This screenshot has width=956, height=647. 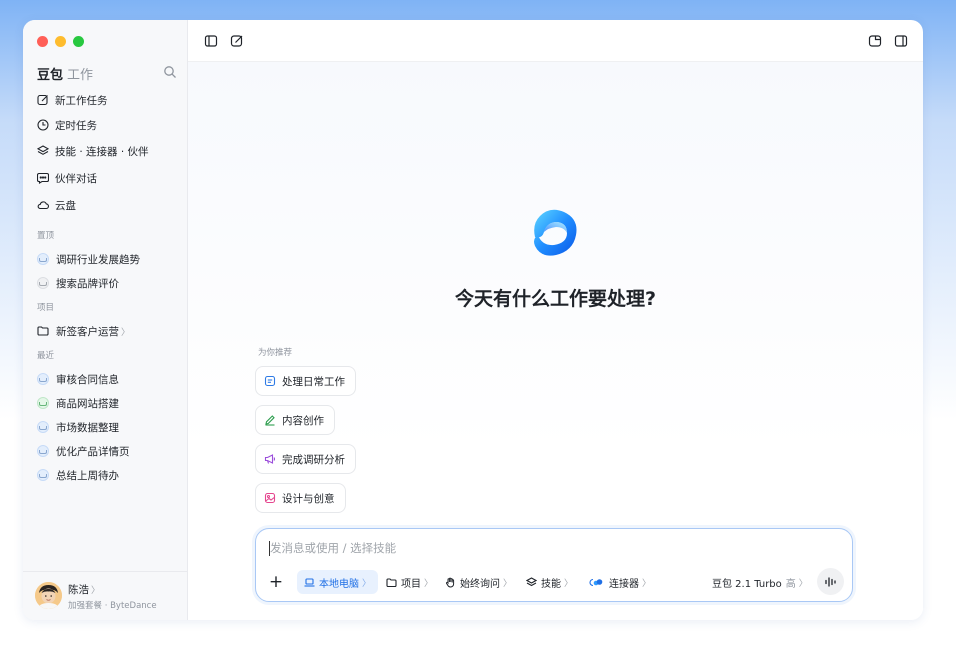 What do you see at coordinates (313, 381) in the screenshot?
I see `suggestion-label: 处理日常工作` at bounding box center [313, 381].